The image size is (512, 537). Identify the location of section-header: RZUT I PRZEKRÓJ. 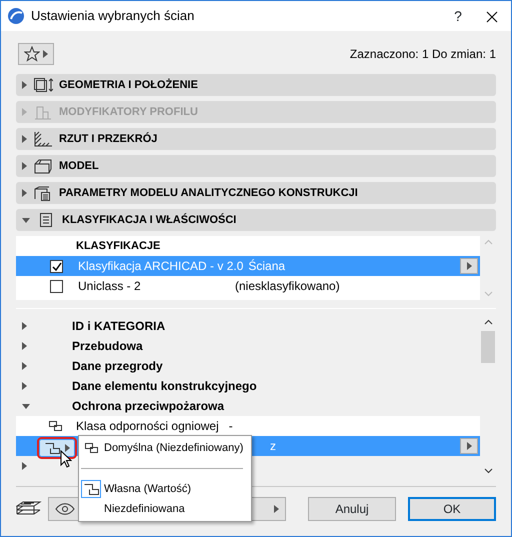
(256, 139).